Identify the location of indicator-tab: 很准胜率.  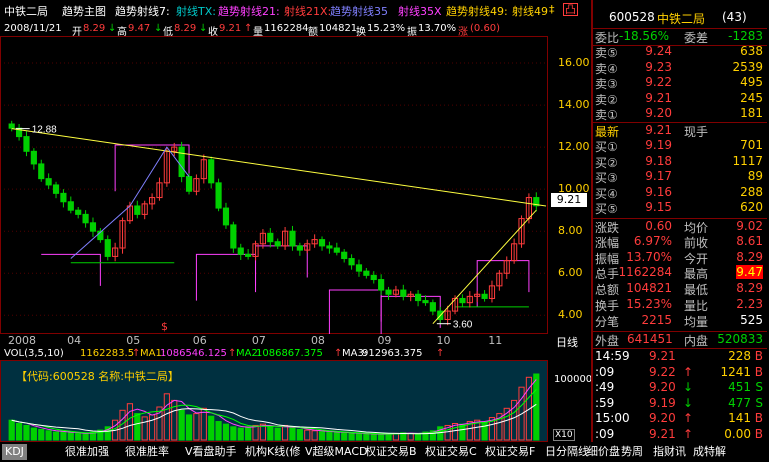
(147, 452).